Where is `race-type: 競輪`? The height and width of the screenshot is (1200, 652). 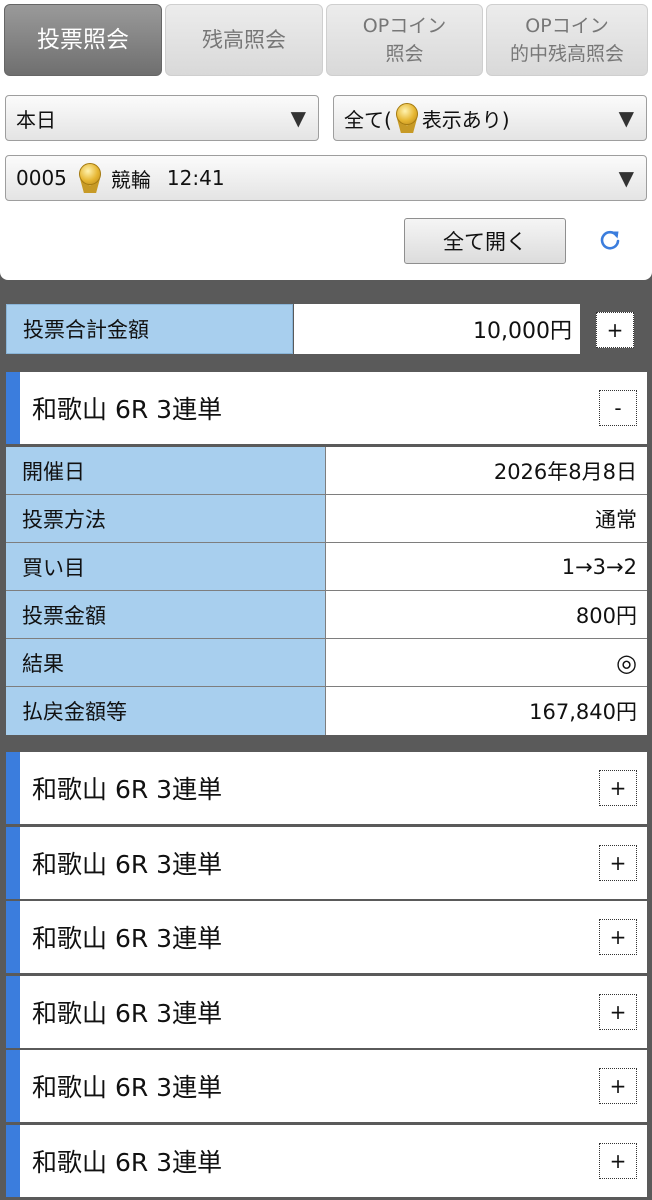
race-type: 競輪 is located at coordinates (130, 179).